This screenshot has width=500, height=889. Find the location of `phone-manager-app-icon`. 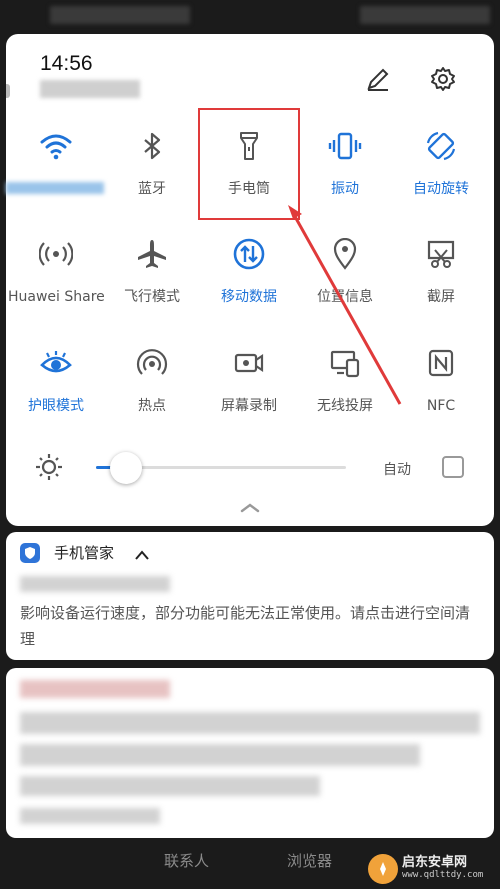

phone-manager-app-icon is located at coordinates (30, 553).